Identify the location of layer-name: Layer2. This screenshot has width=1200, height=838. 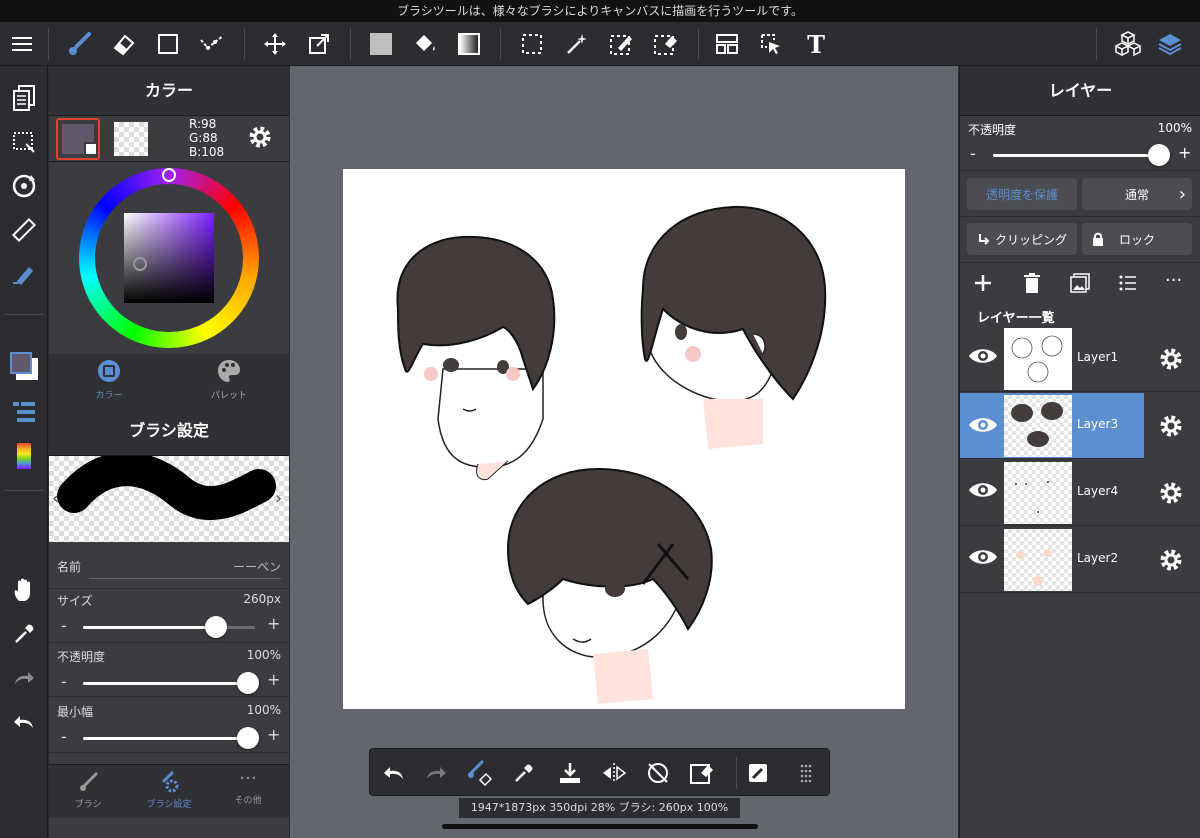
(1098, 558).